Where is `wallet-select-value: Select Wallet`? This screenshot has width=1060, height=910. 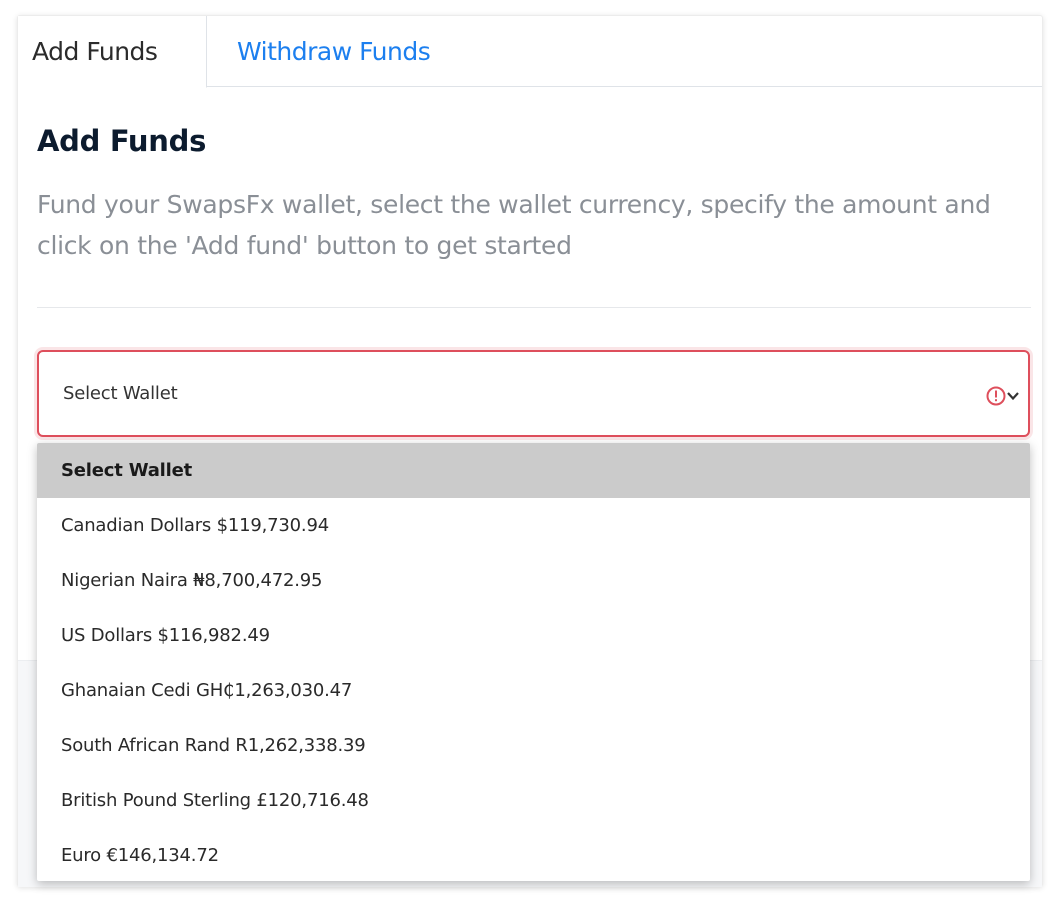
wallet-select-value: Select Wallet is located at coordinates (120, 393).